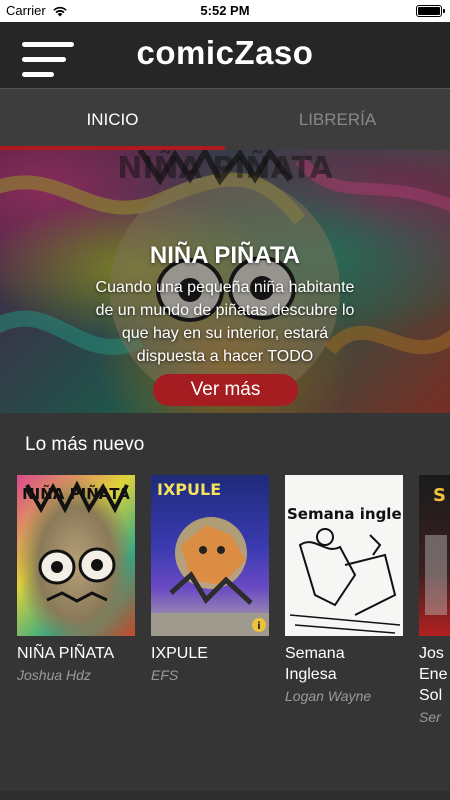 The height and width of the screenshot is (800, 450). What do you see at coordinates (337, 118) in the screenshot?
I see `tab-libreria: LIBRERÍA` at bounding box center [337, 118].